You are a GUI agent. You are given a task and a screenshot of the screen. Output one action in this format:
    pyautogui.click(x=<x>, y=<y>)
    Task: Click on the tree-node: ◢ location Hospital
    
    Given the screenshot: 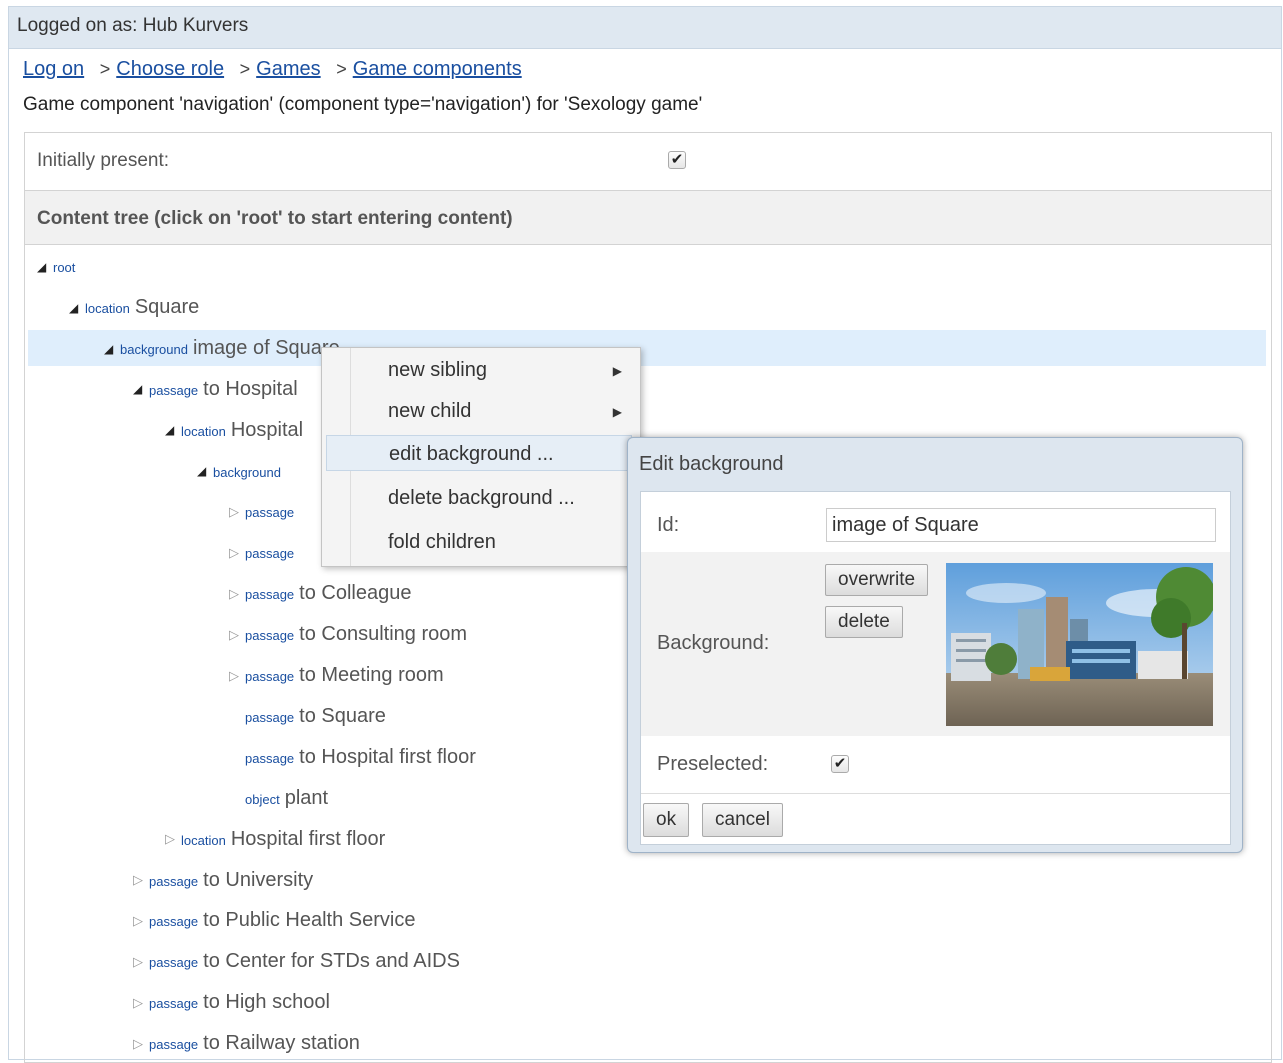 What is the action you would take?
    pyautogui.click(x=234, y=430)
    